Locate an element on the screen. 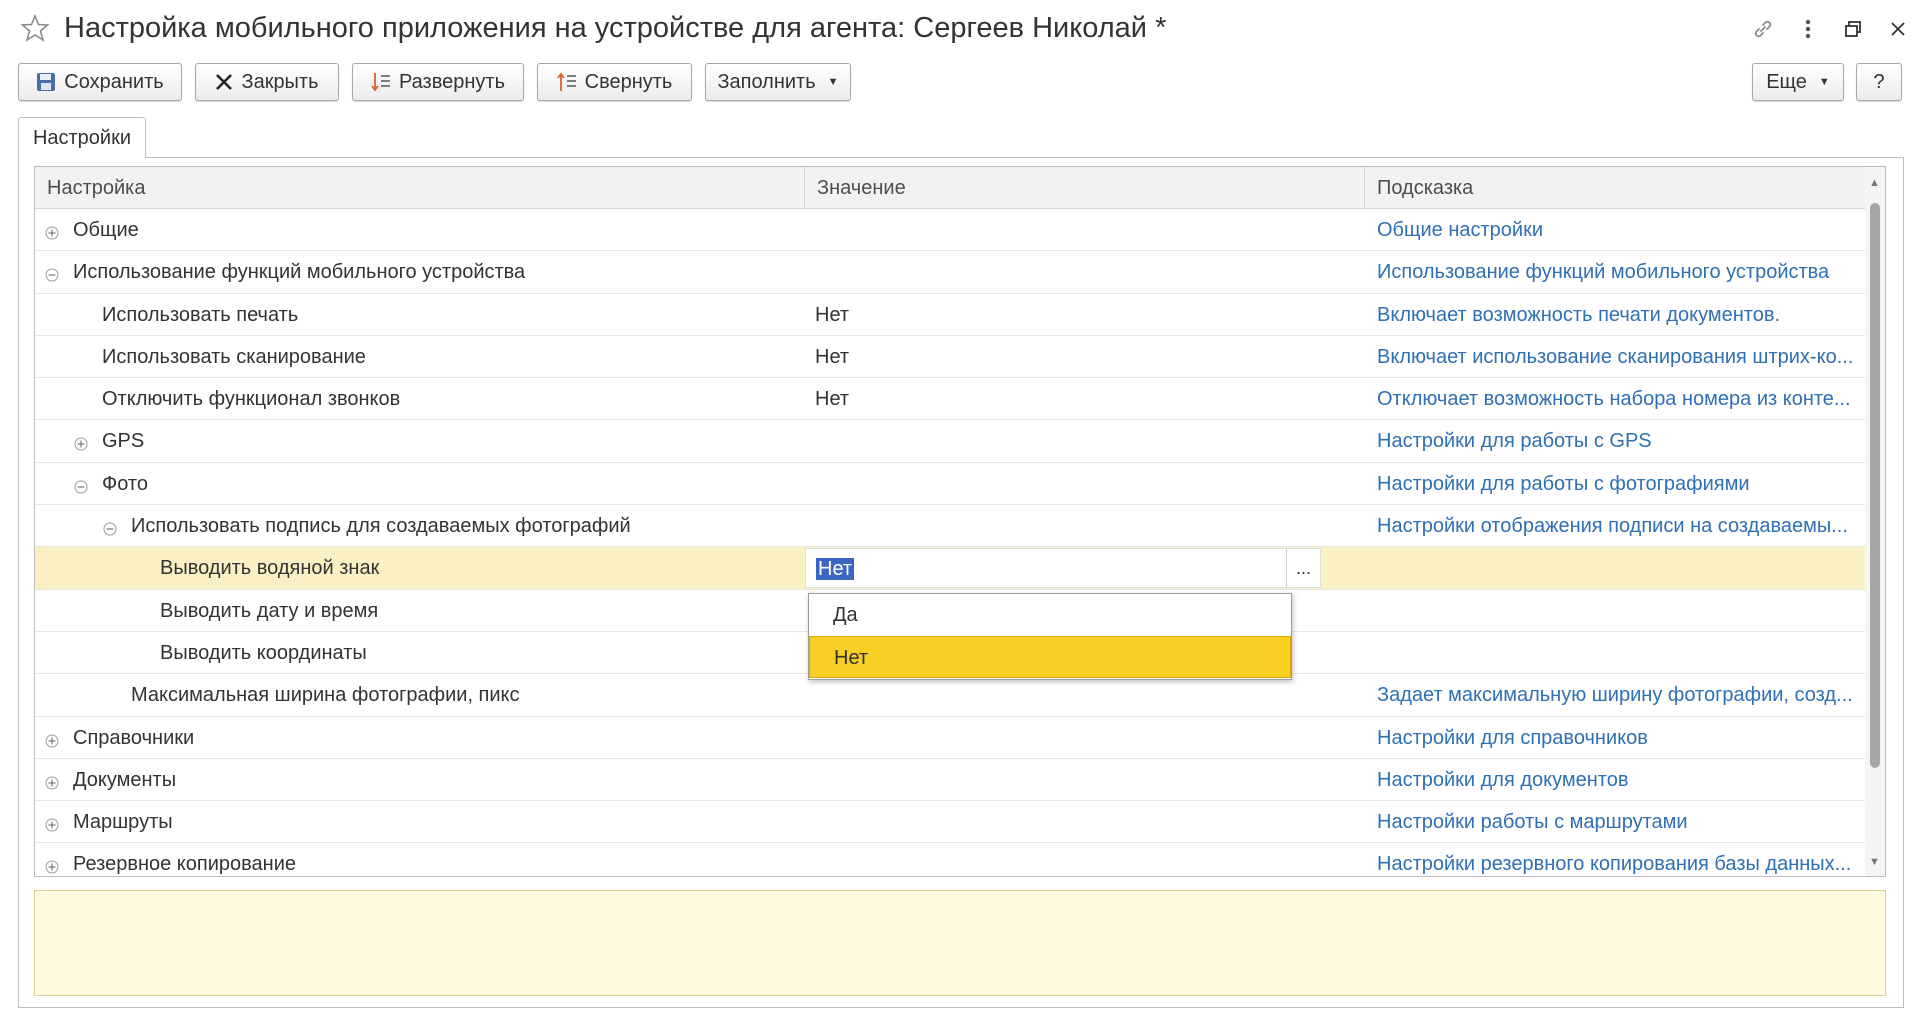  setting-hint-link: Настройки для работы с фотографиями is located at coordinates (1563, 484).